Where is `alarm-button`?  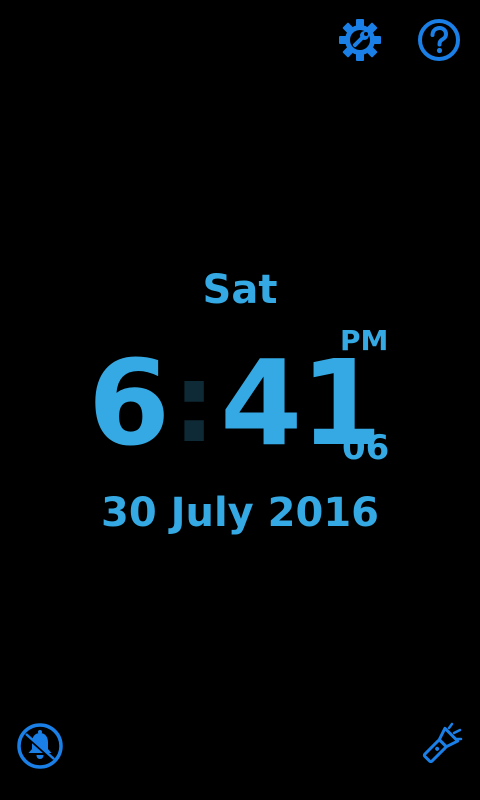
alarm-button is located at coordinates (40, 746).